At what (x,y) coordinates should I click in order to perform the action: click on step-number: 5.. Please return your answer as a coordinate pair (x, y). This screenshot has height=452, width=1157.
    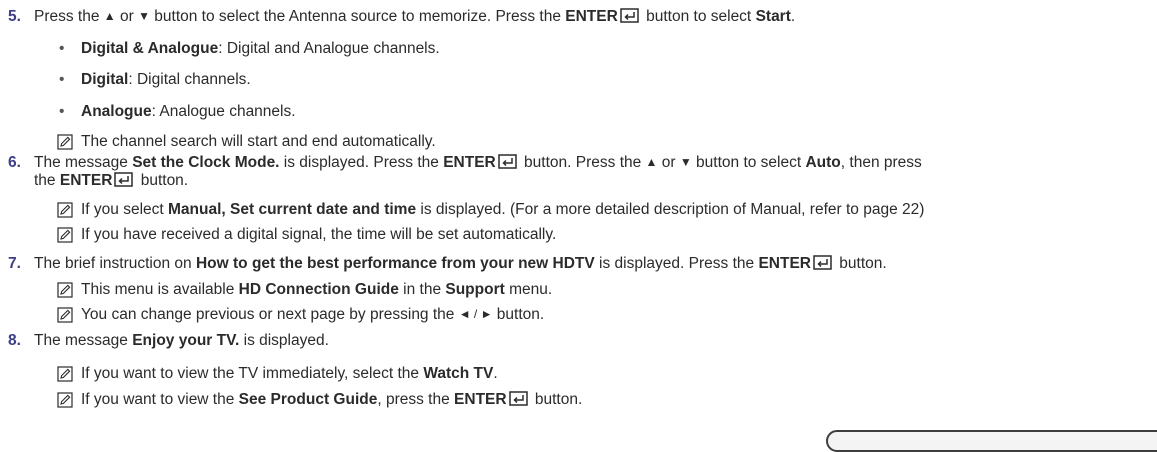
    Looking at the image, I should click on (14, 16).